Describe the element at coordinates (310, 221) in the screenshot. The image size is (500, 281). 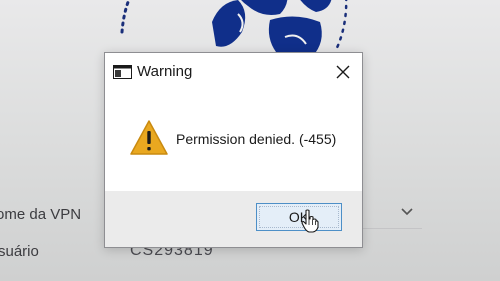
I see `hand-pointer-cursor` at that location.